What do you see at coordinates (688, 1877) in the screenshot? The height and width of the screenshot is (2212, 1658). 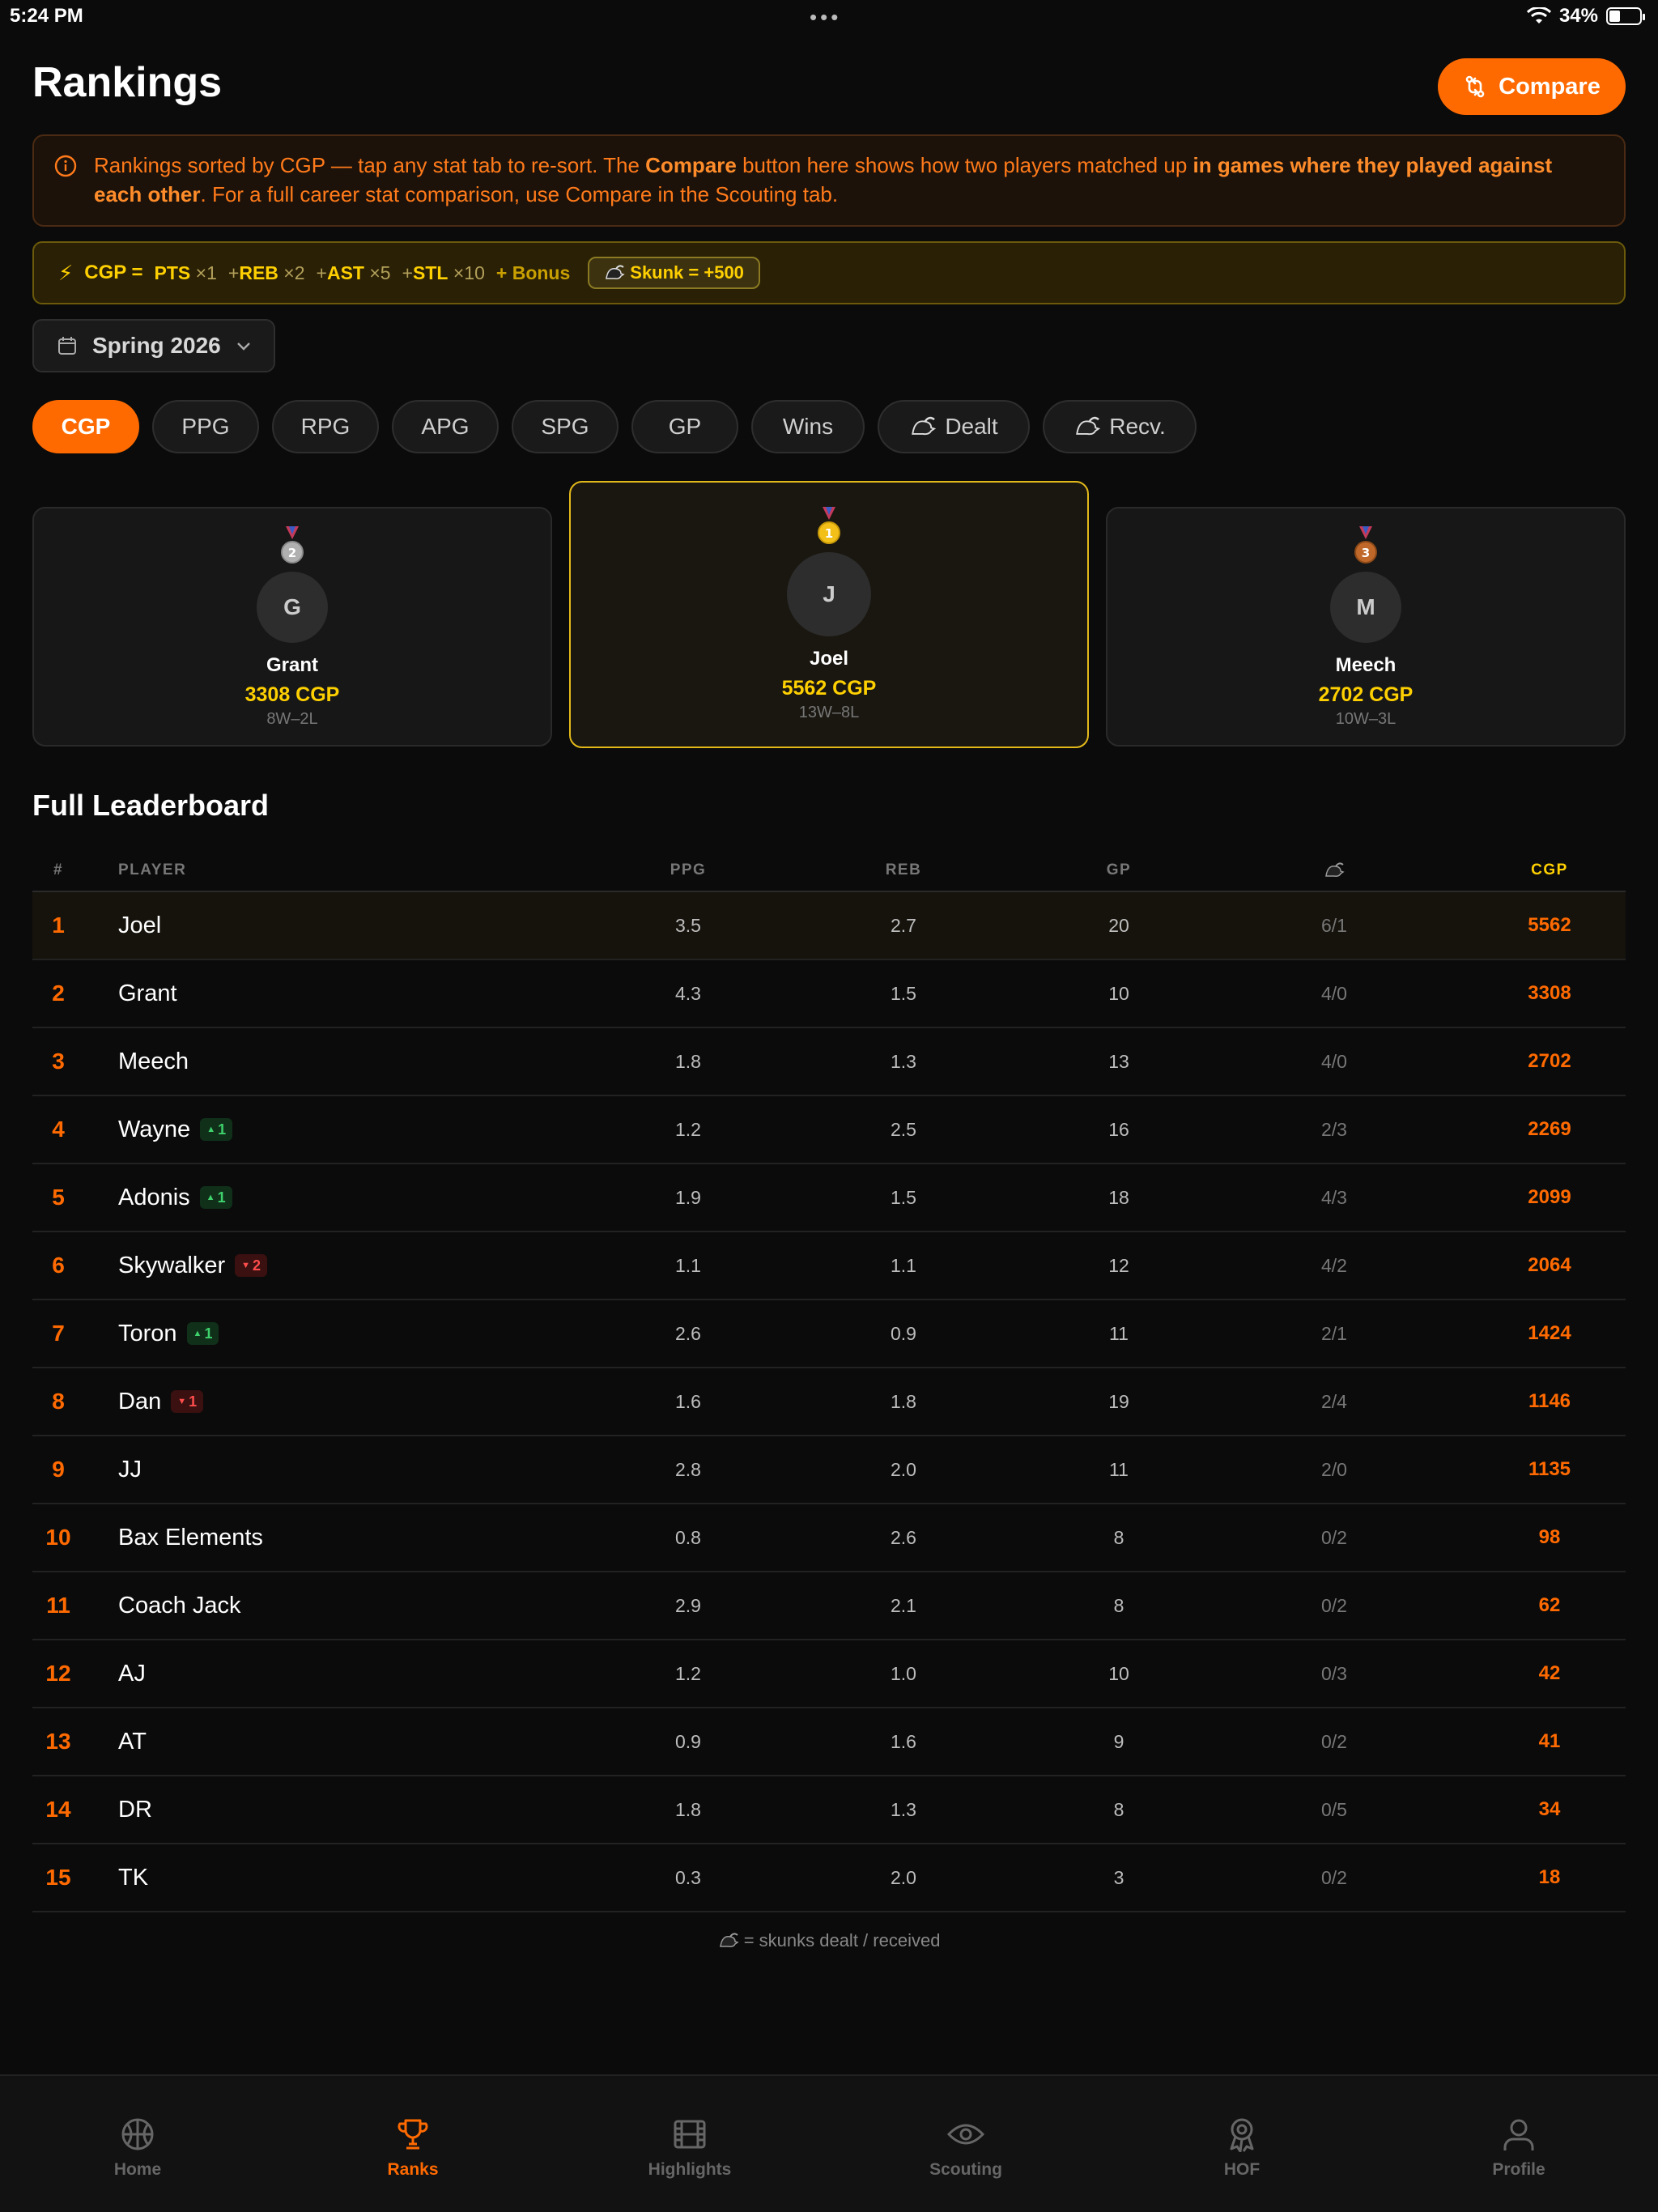 I see `row-ppg: 0.3` at bounding box center [688, 1877].